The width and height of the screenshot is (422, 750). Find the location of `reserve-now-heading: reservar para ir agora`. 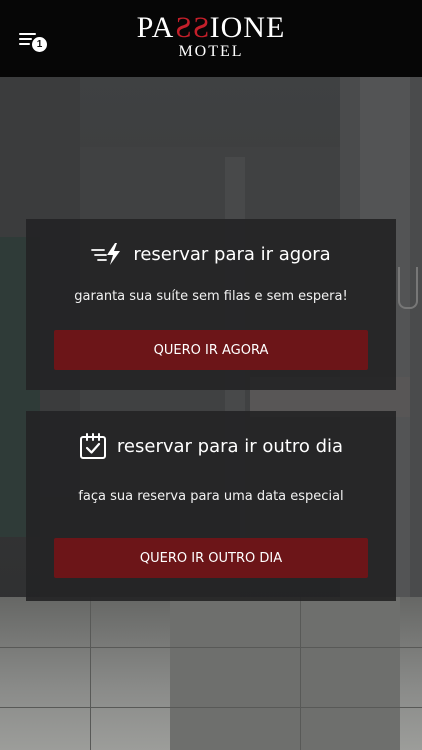

reserve-now-heading: reservar para ir agora is located at coordinates (211, 254).